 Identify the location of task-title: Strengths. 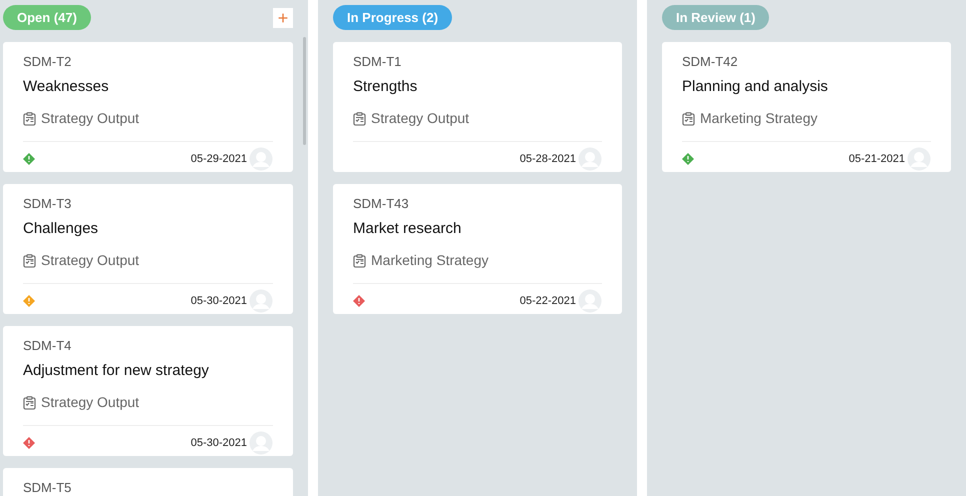
(385, 86).